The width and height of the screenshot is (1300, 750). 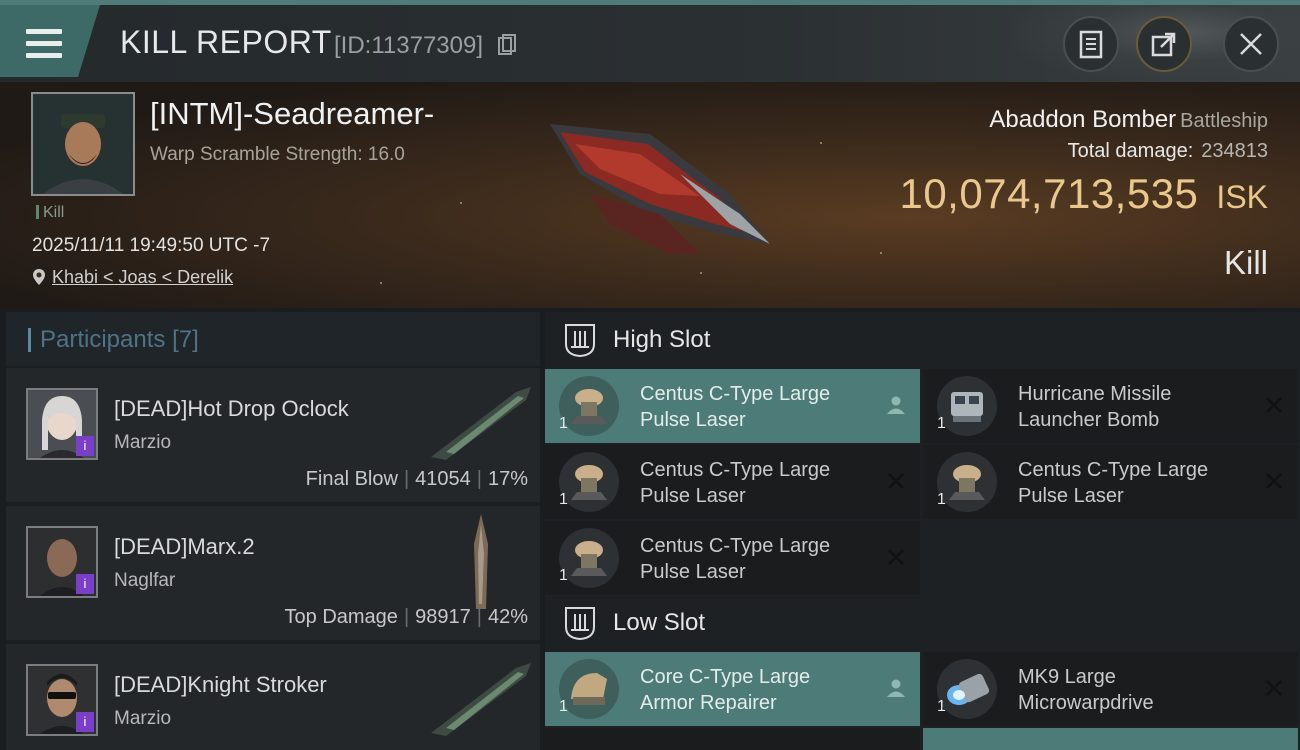 What do you see at coordinates (922, 340) in the screenshot?
I see `high-slot-header: High Slot` at bounding box center [922, 340].